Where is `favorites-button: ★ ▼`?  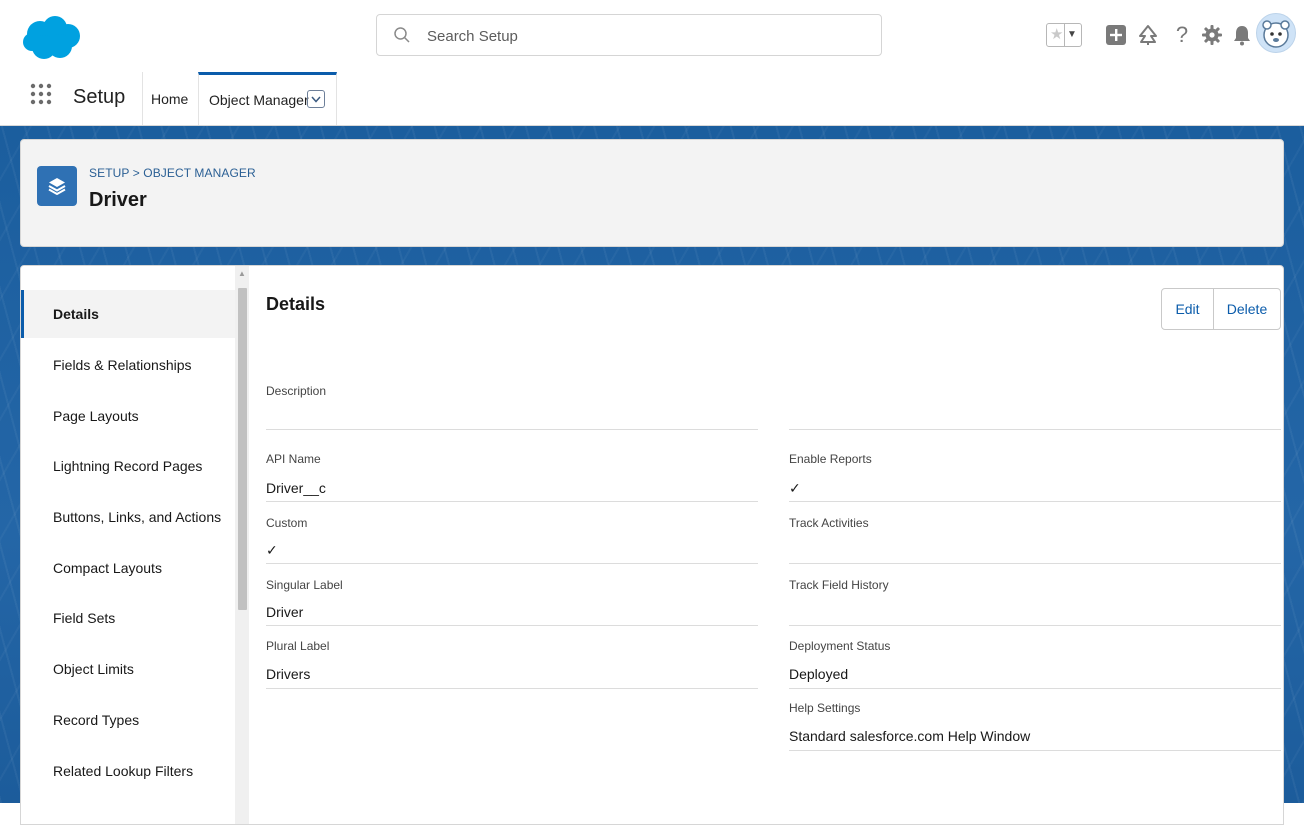
favorites-button: ★ ▼ is located at coordinates (1064, 35).